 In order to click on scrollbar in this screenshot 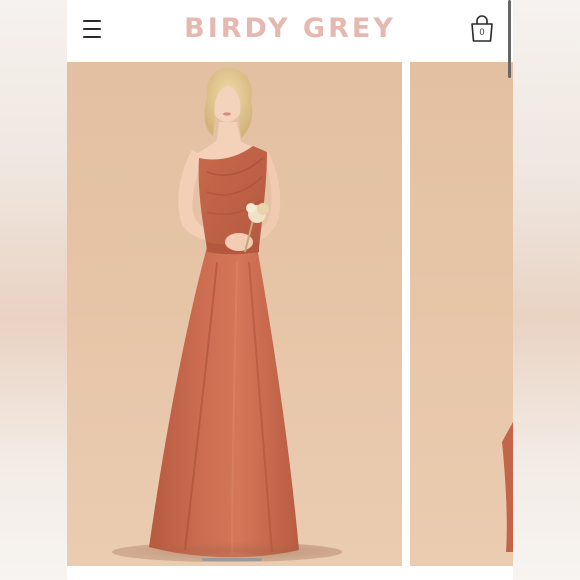, I will do `click(509, 39)`.